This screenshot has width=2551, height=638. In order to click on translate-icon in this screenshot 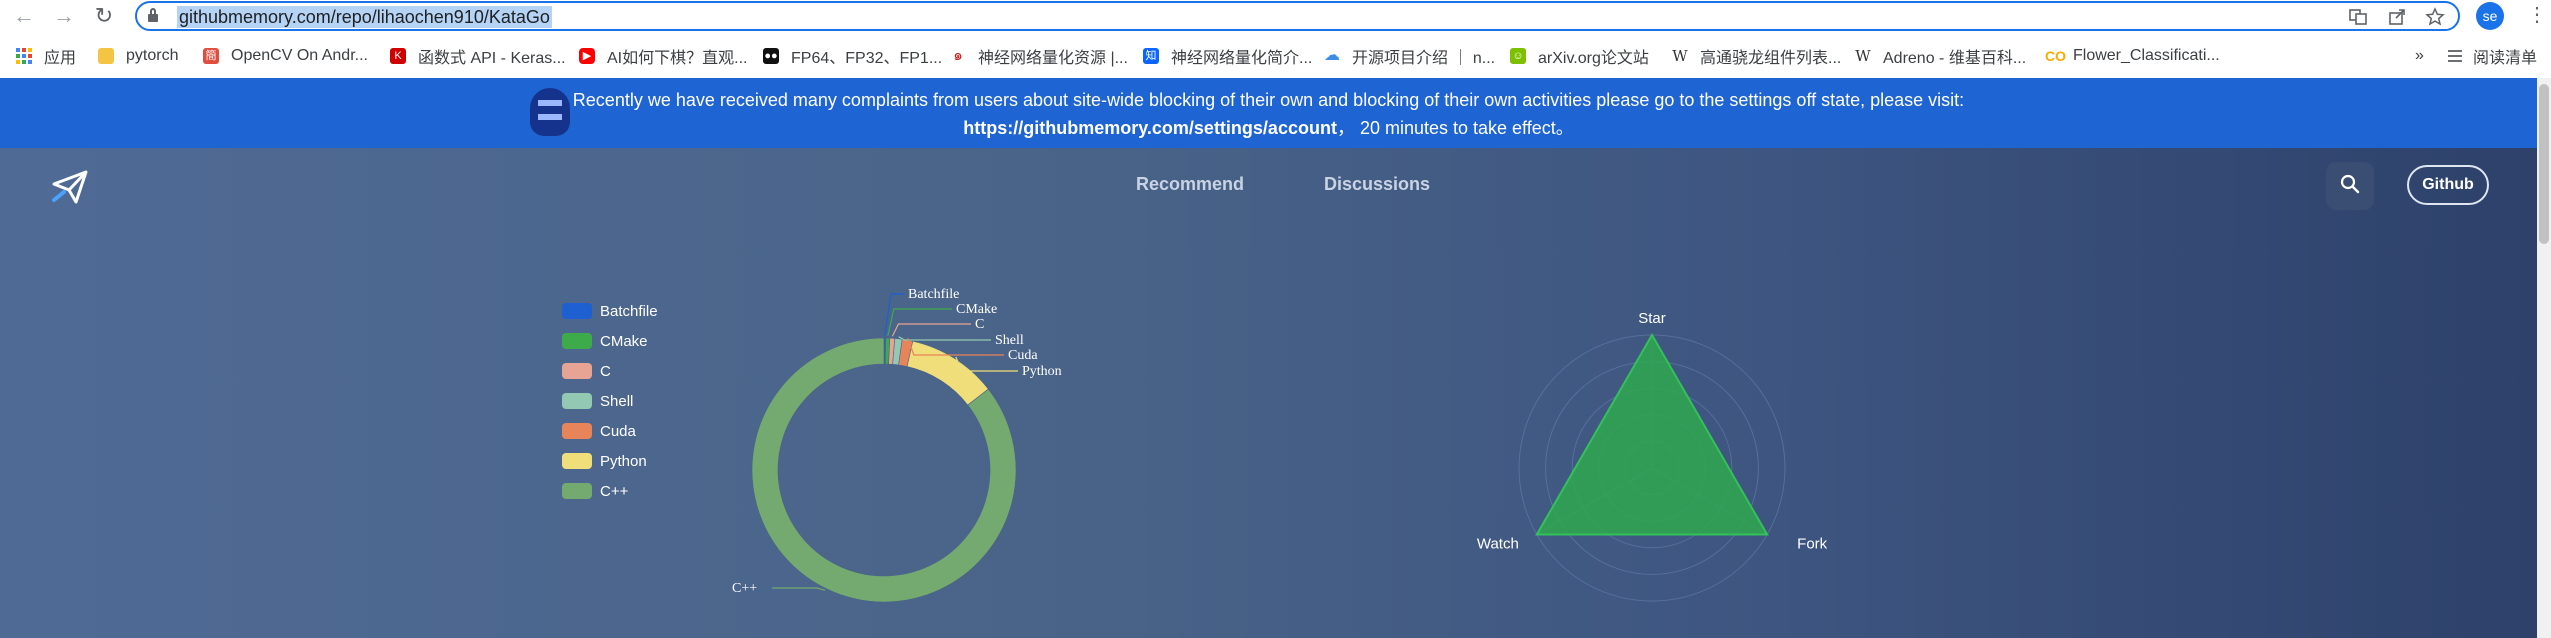, I will do `click(2358, 19)`.